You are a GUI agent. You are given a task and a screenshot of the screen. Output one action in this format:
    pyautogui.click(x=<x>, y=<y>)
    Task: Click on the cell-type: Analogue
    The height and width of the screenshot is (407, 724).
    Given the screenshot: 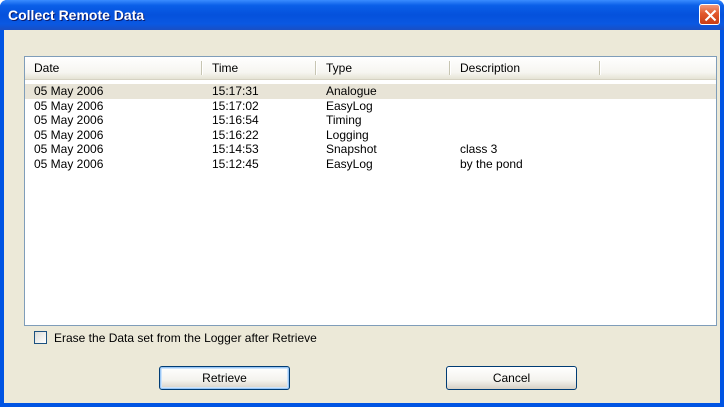 What is the action you would take?
    pyautogui.click(x=351, y=91)
    